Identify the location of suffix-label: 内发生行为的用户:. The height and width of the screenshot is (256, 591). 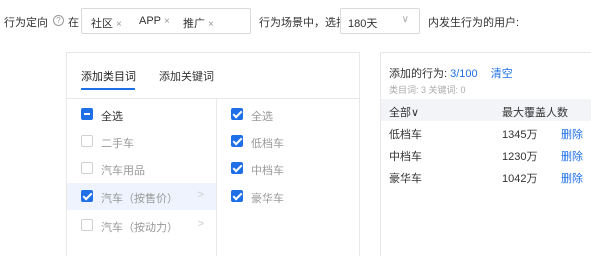
(474, 23).